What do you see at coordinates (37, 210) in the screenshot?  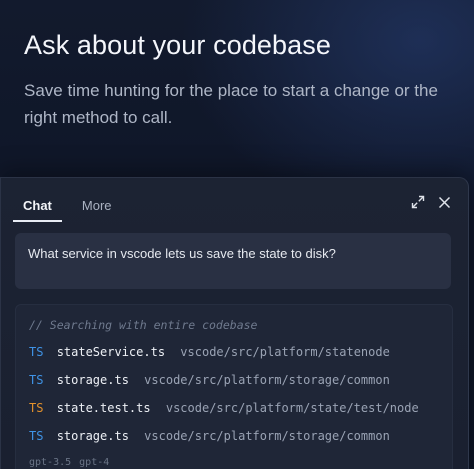 I see `tab-chat: Chat` at bounding box center [37, 210].